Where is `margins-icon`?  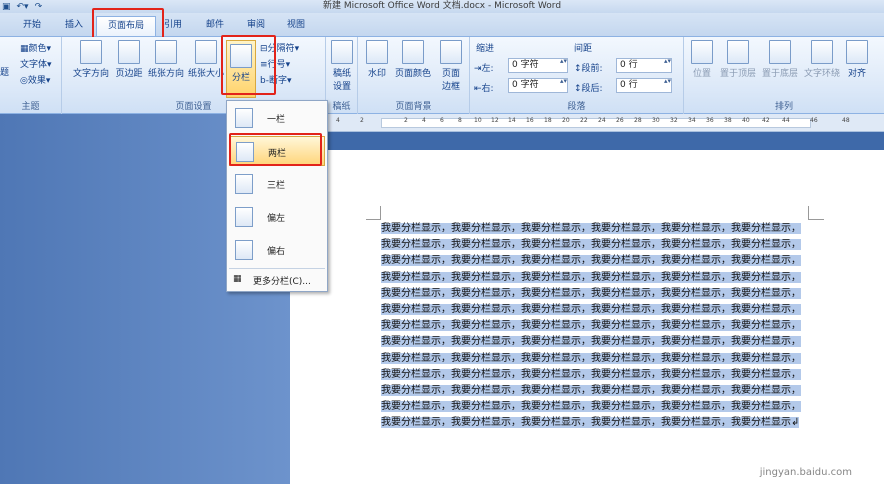 margins-icon is located at coordinates (129, 52).